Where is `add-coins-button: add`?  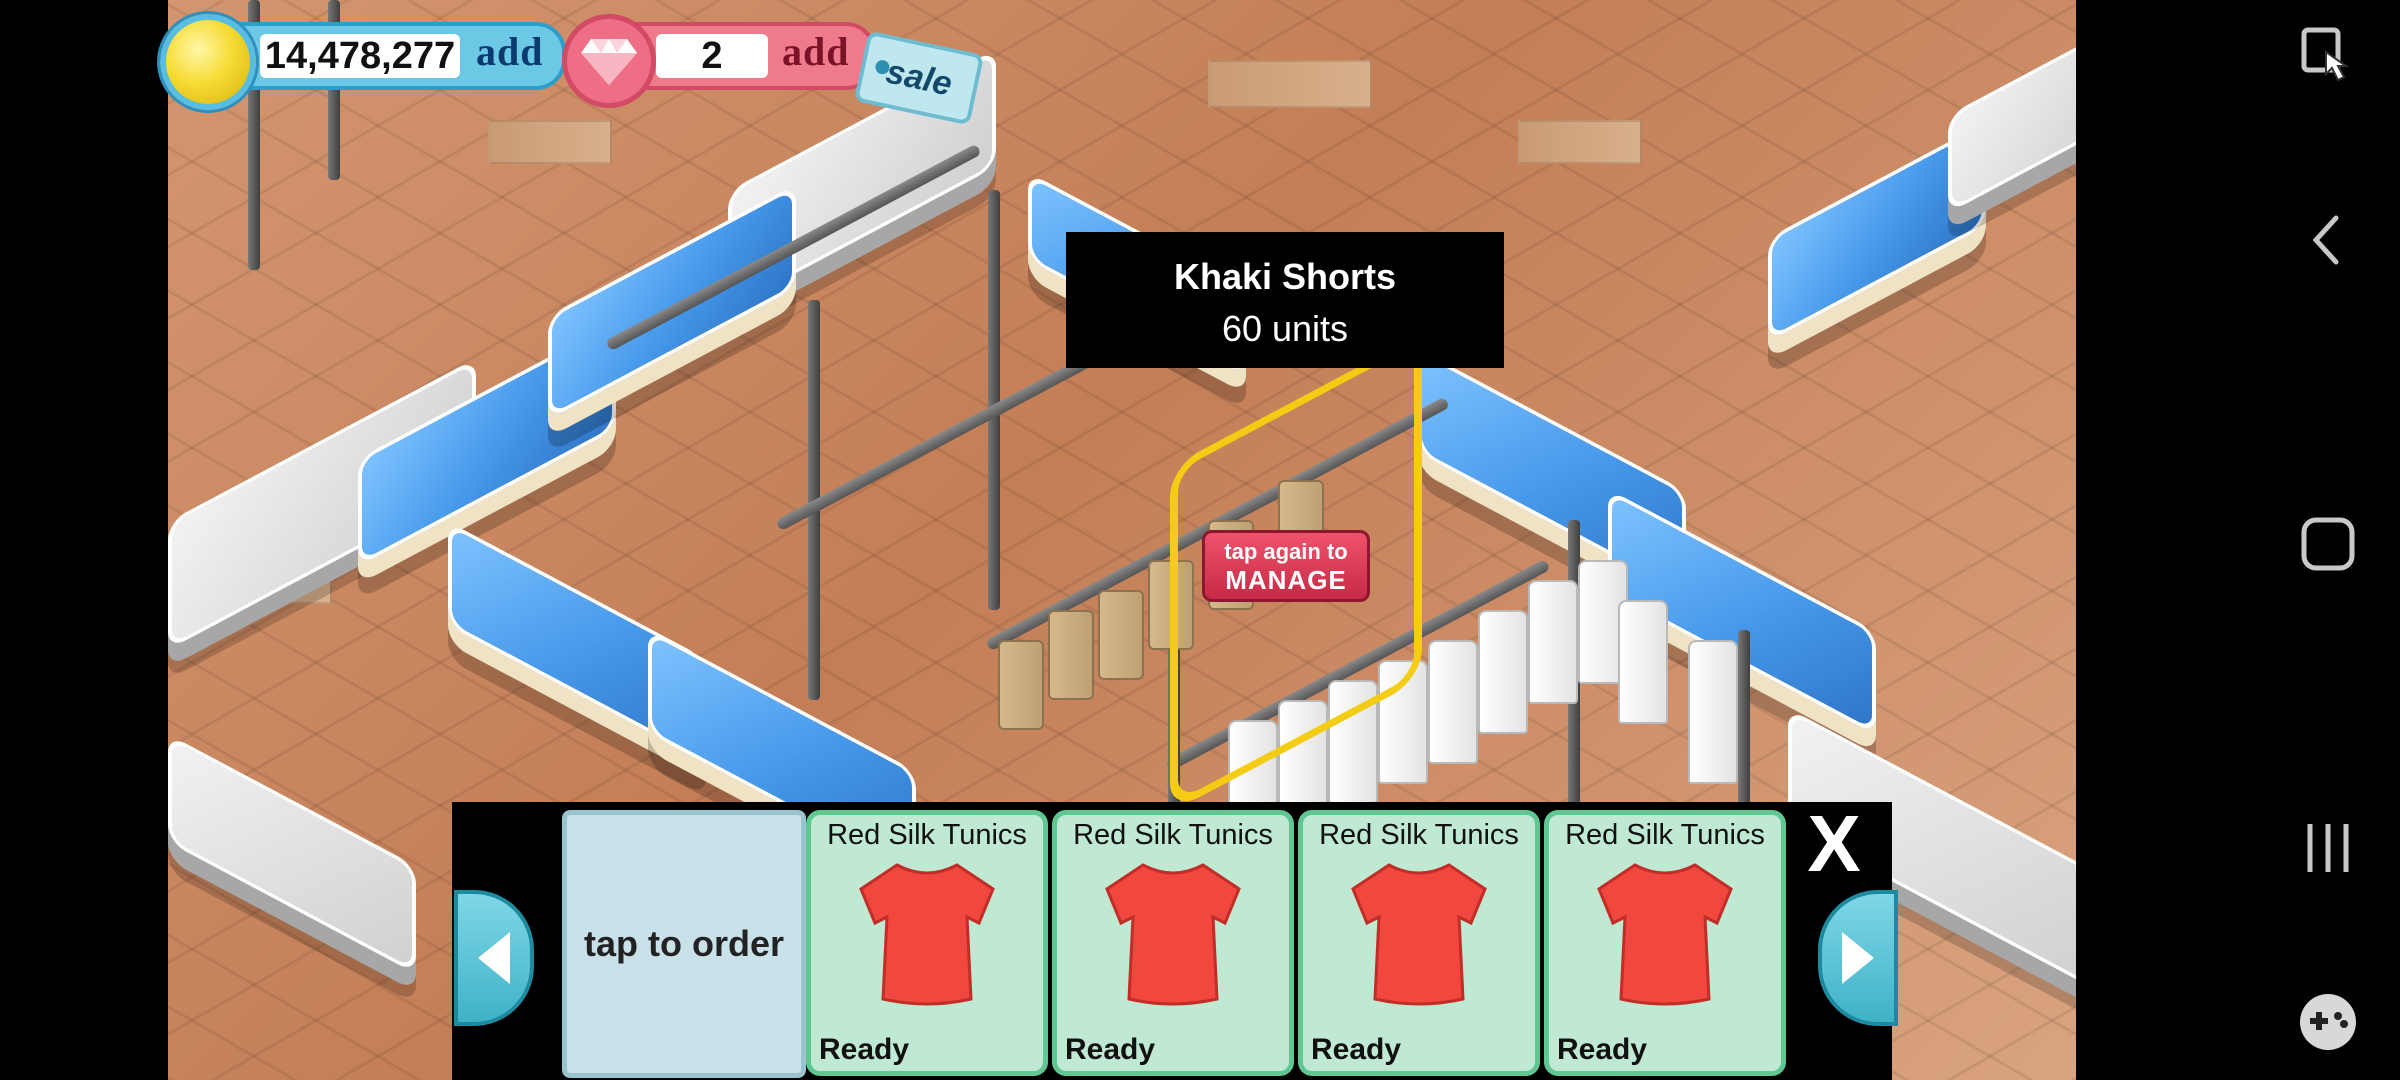
add-coins-button: add is located at coordinates (510, 51).